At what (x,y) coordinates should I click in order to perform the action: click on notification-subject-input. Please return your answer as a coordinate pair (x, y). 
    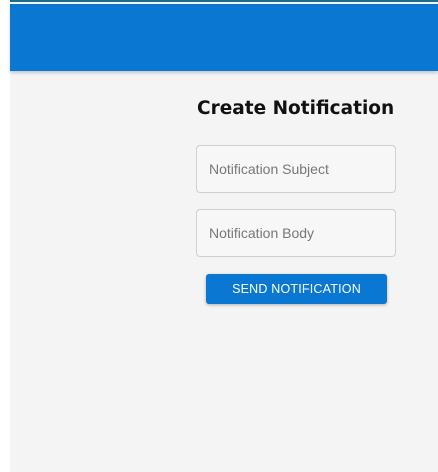
    Looking at the image, I should click on (296, 169).